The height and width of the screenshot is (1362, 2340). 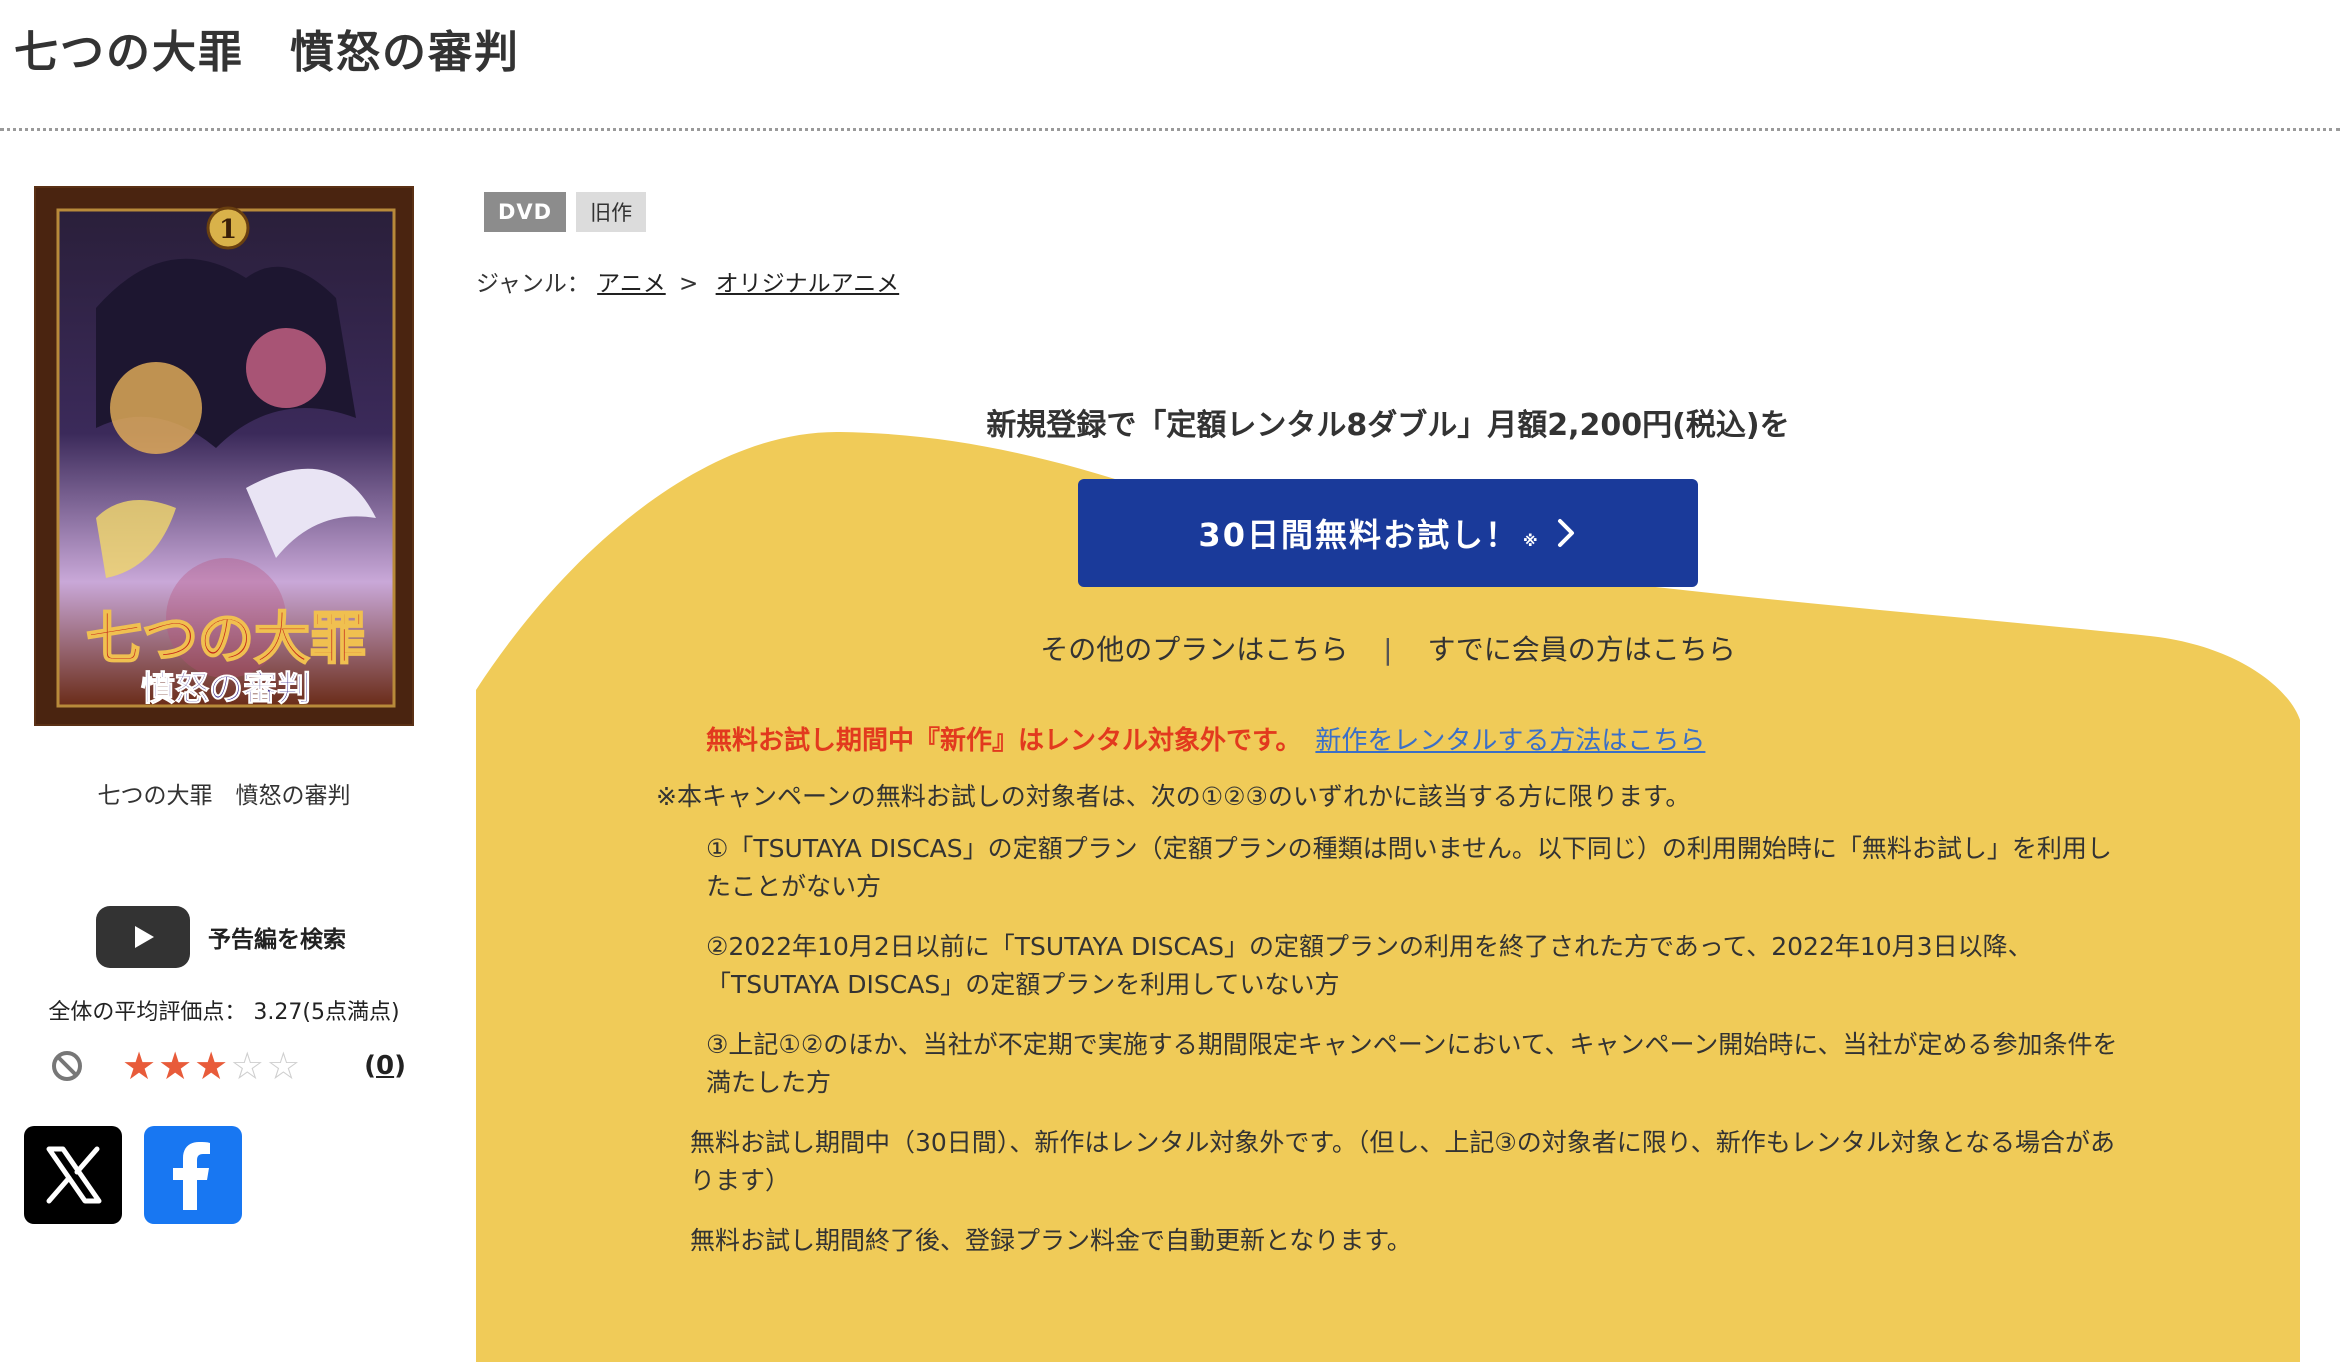 I want to click on format-badge: DVD, so click(x=525, y=212).